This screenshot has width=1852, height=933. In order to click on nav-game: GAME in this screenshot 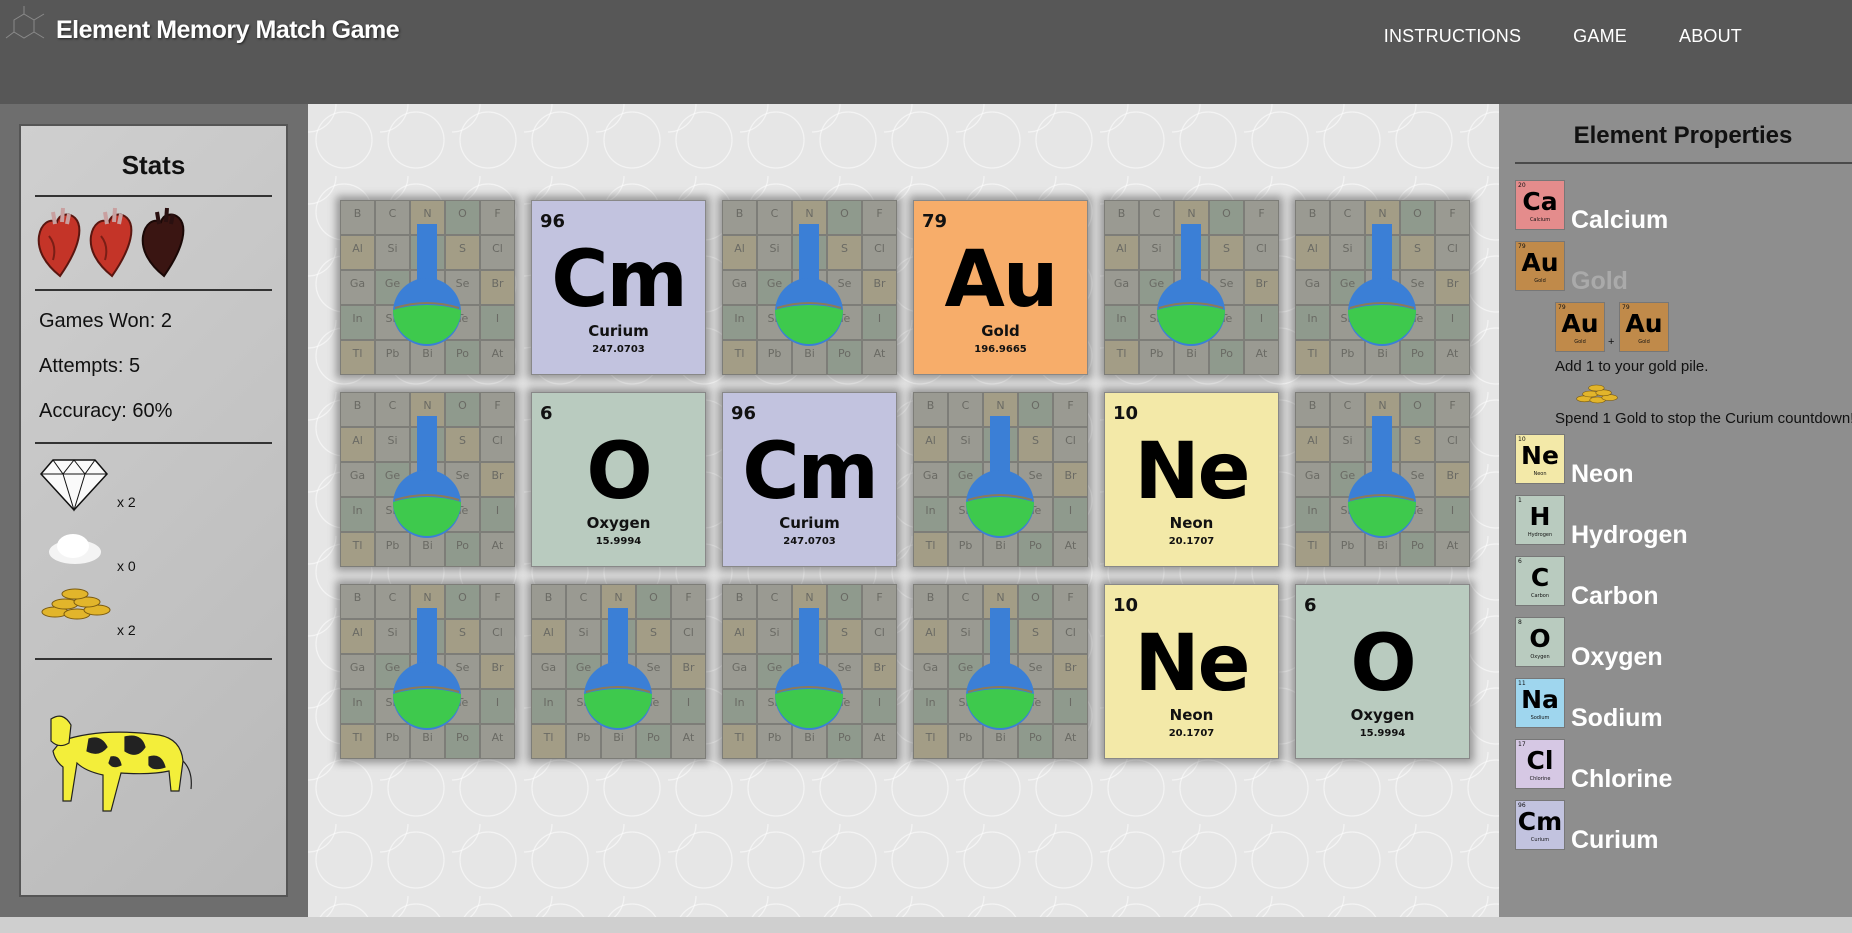, I will do `click(1600, 36)`.